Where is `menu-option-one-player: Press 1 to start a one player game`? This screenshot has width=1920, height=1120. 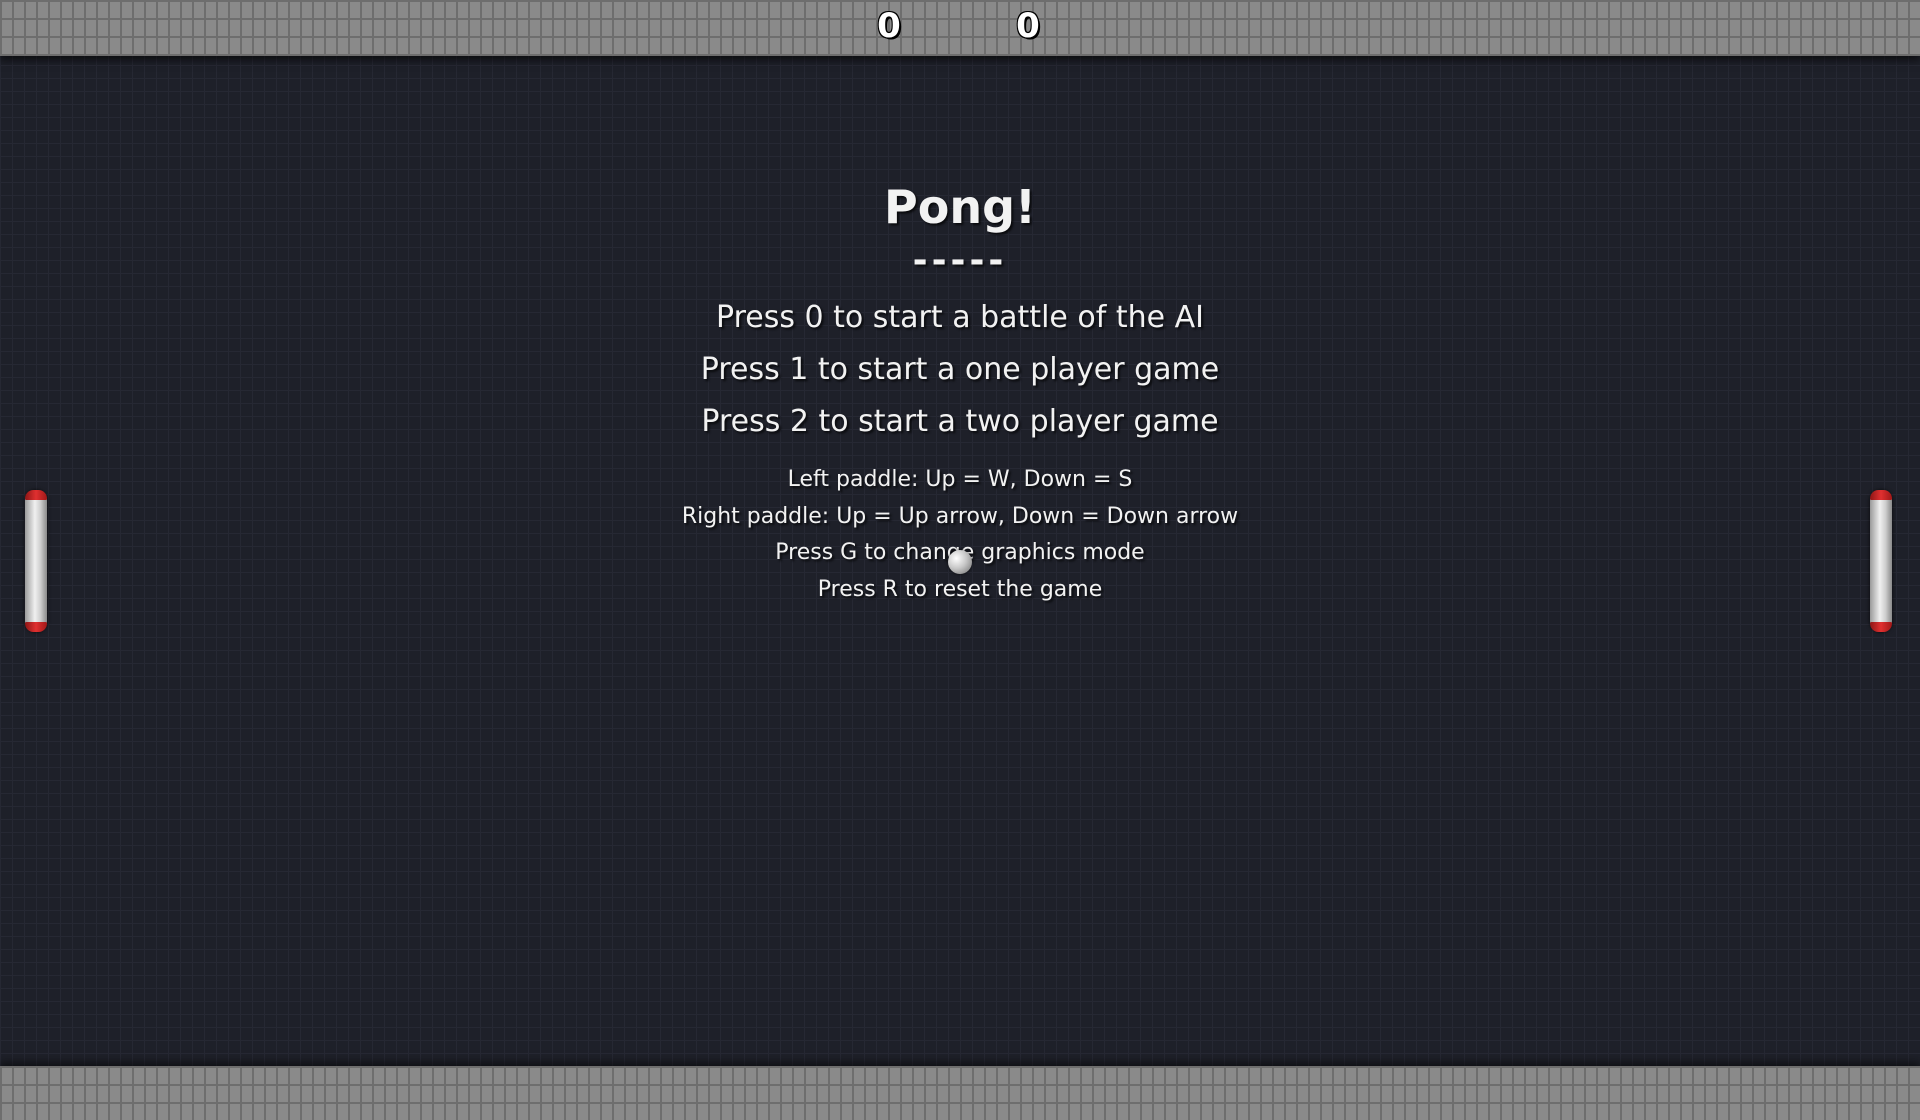 menu-option-one-player: Press 1 to start a one player game is located at coordinates (960, 369).